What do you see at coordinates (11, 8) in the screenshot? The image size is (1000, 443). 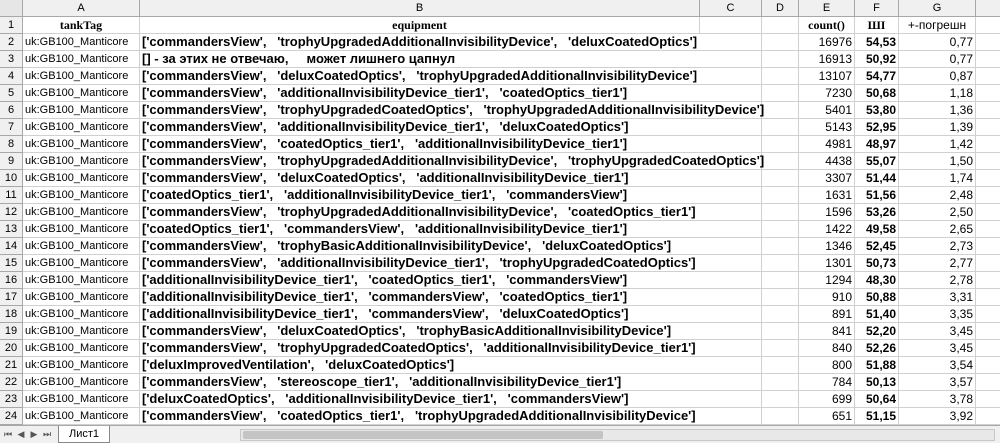 I see `select-all-corner` at bounding box center [11, 8].